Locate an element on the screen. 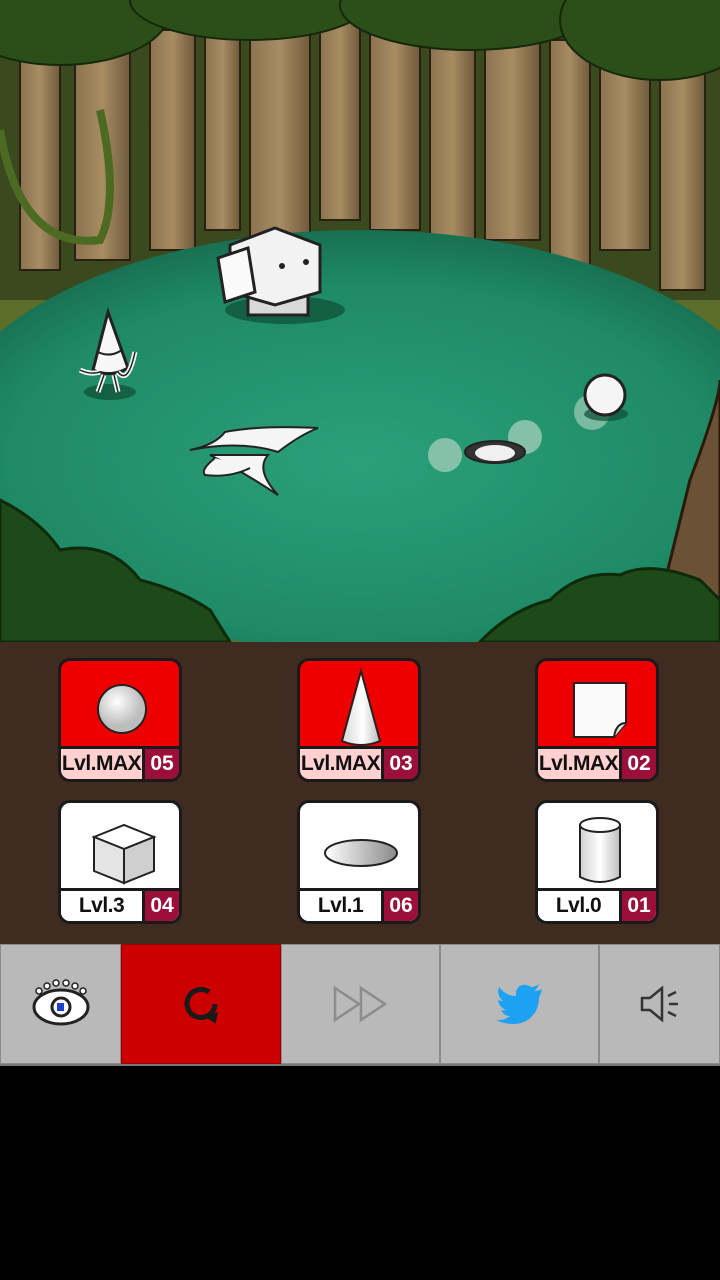 The image size is (720, 1280). restart-icon is located at coordinates (201, 1005).